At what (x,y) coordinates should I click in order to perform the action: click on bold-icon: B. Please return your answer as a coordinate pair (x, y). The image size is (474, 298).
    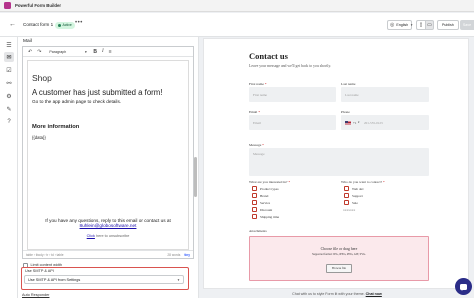
    Looking at the image, I should click on (95, 52).